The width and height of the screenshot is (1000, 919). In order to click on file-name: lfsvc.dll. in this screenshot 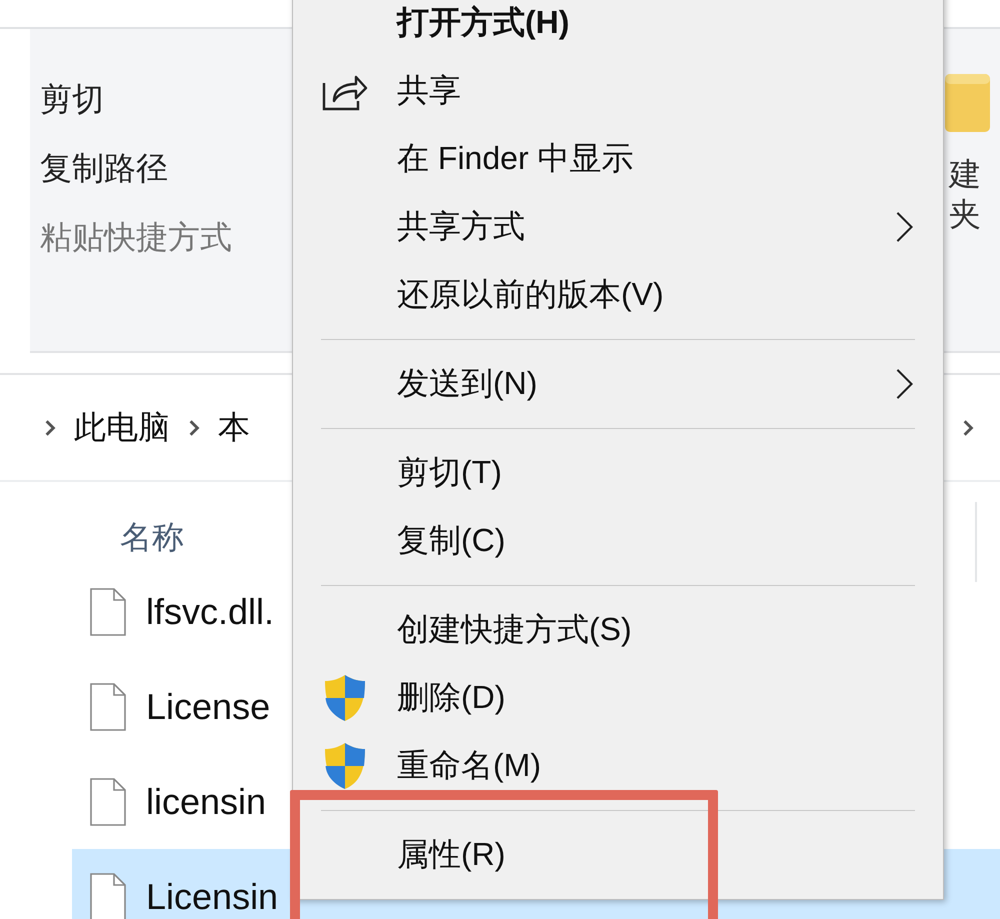, I will do `click(210, 612)`.